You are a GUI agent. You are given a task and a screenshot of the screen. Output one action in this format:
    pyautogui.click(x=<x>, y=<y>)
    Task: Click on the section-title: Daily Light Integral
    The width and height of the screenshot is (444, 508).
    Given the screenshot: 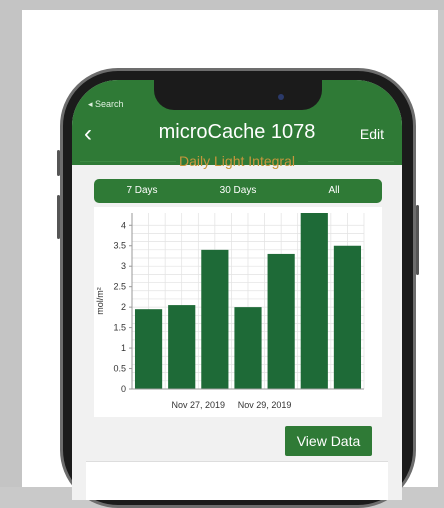 What is the action you would take?
    pyautogui.click(x=237, y=161)
    